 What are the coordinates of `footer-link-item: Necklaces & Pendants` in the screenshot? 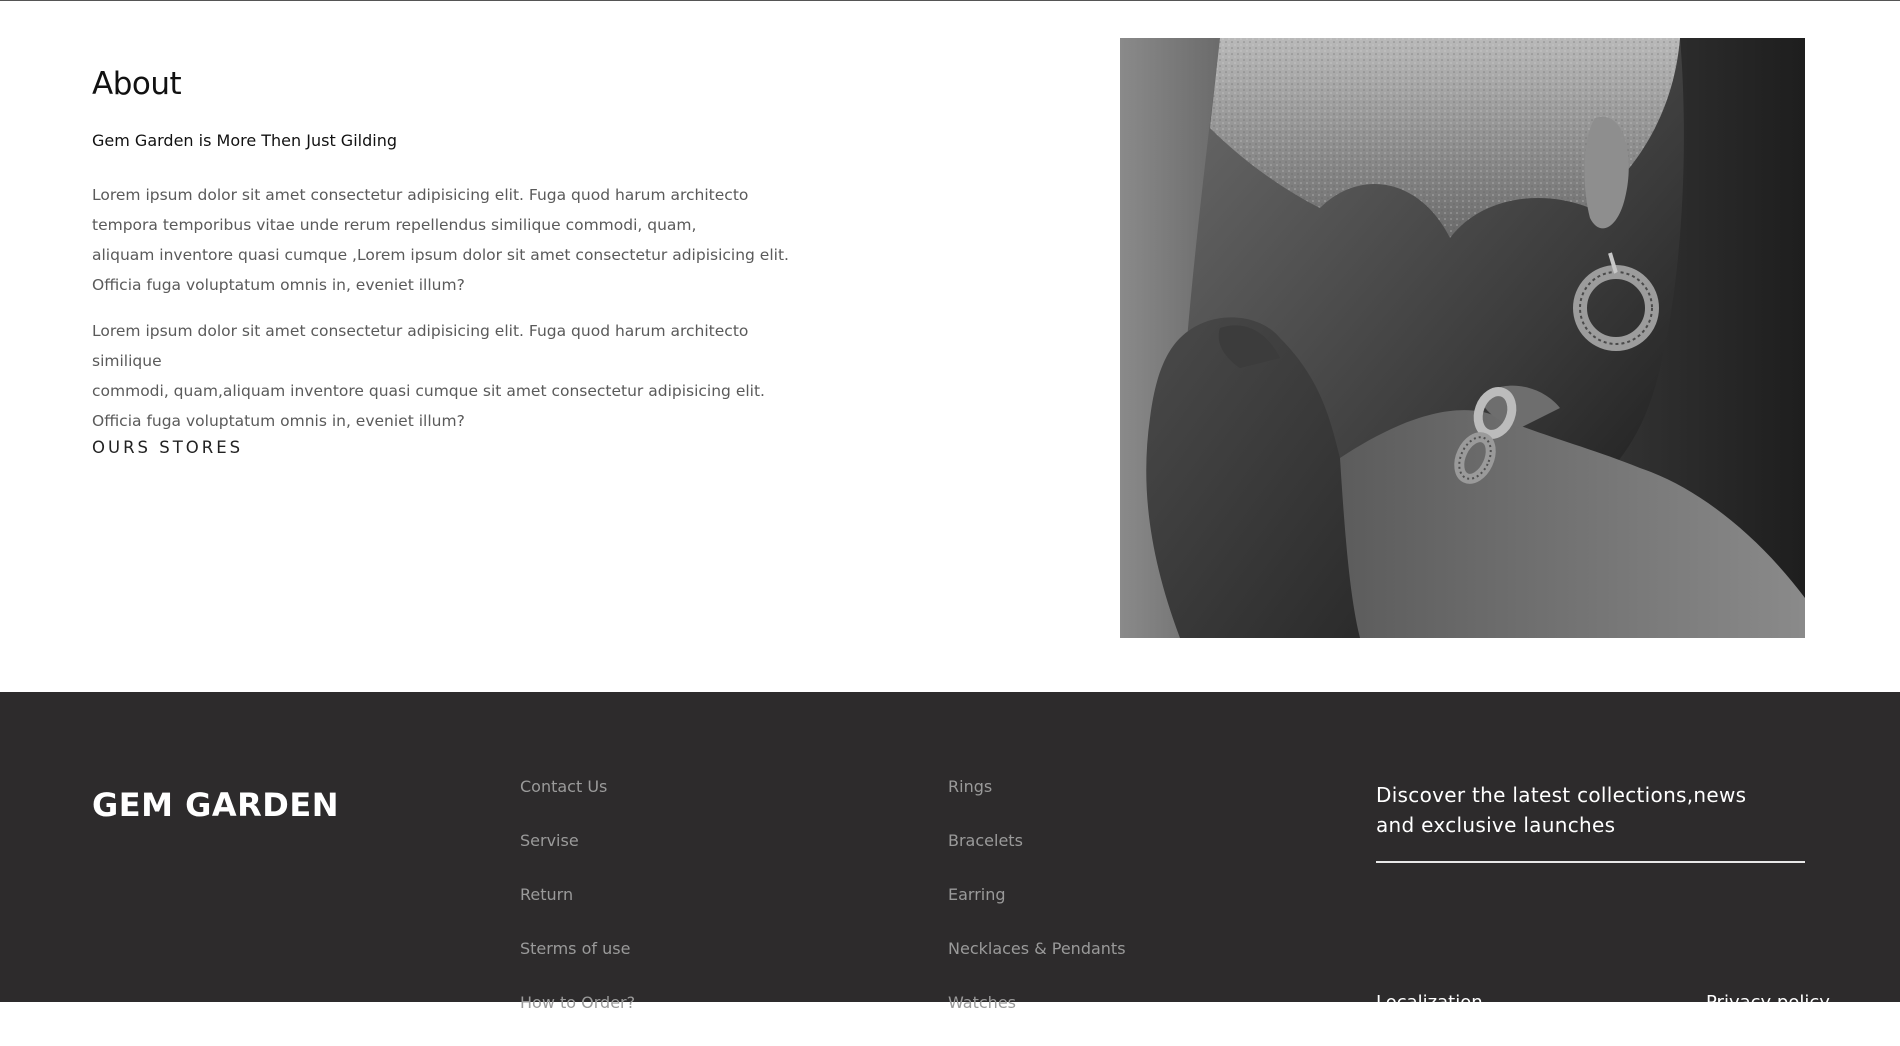 It's located at (1037, 965).